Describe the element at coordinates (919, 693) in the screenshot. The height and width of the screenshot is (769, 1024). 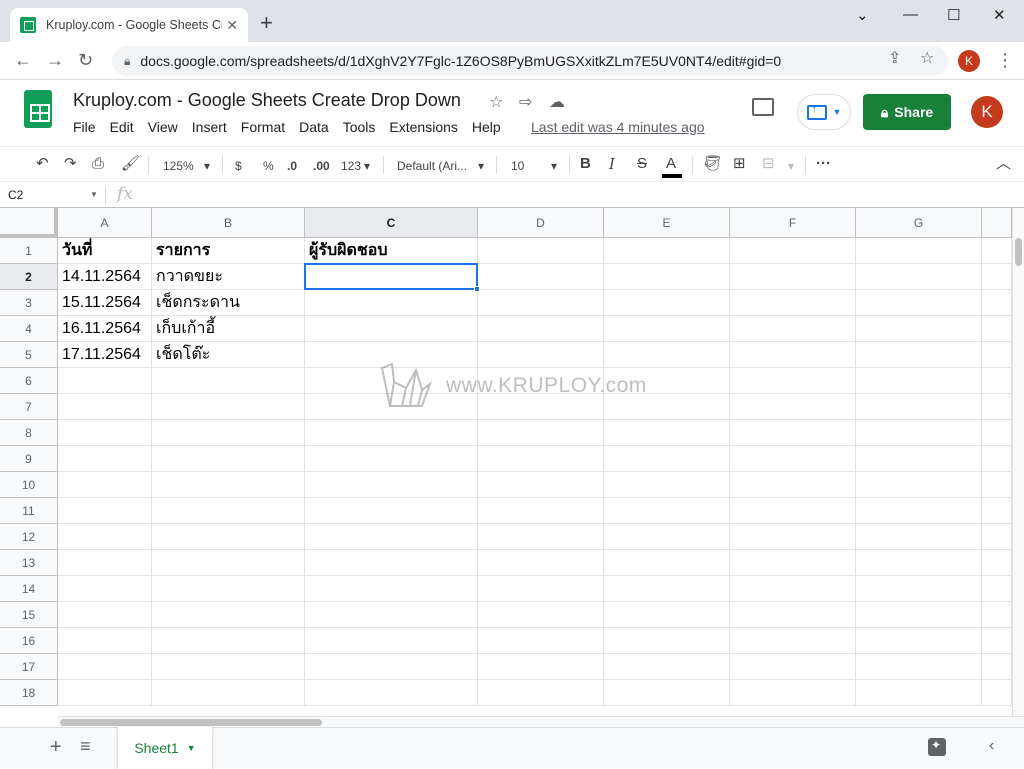
I see `cell-g18` at that location.